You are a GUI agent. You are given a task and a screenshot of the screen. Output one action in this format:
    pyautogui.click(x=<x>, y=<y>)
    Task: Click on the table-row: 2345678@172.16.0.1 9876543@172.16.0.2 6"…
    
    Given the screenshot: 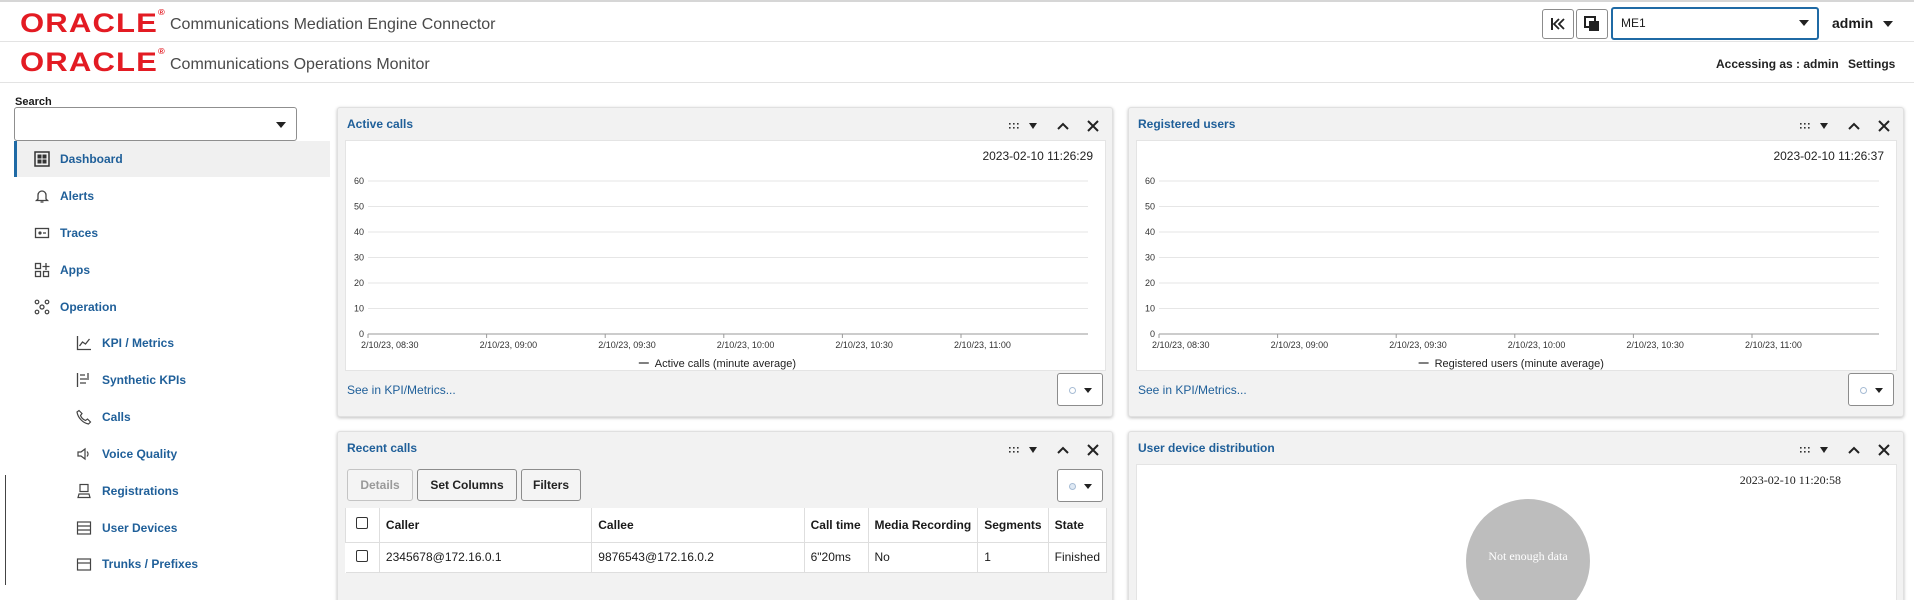 What is the action you would take?
    pyautogui.click(x=726, y=557)
    